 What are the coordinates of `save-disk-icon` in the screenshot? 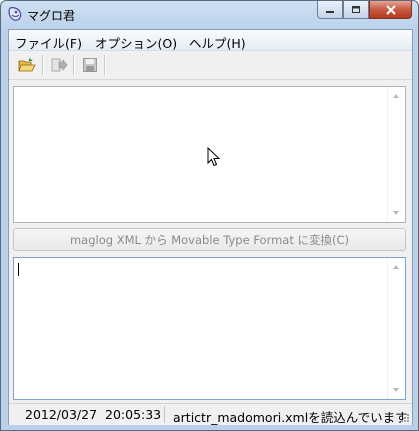 It's located at (90, 65).